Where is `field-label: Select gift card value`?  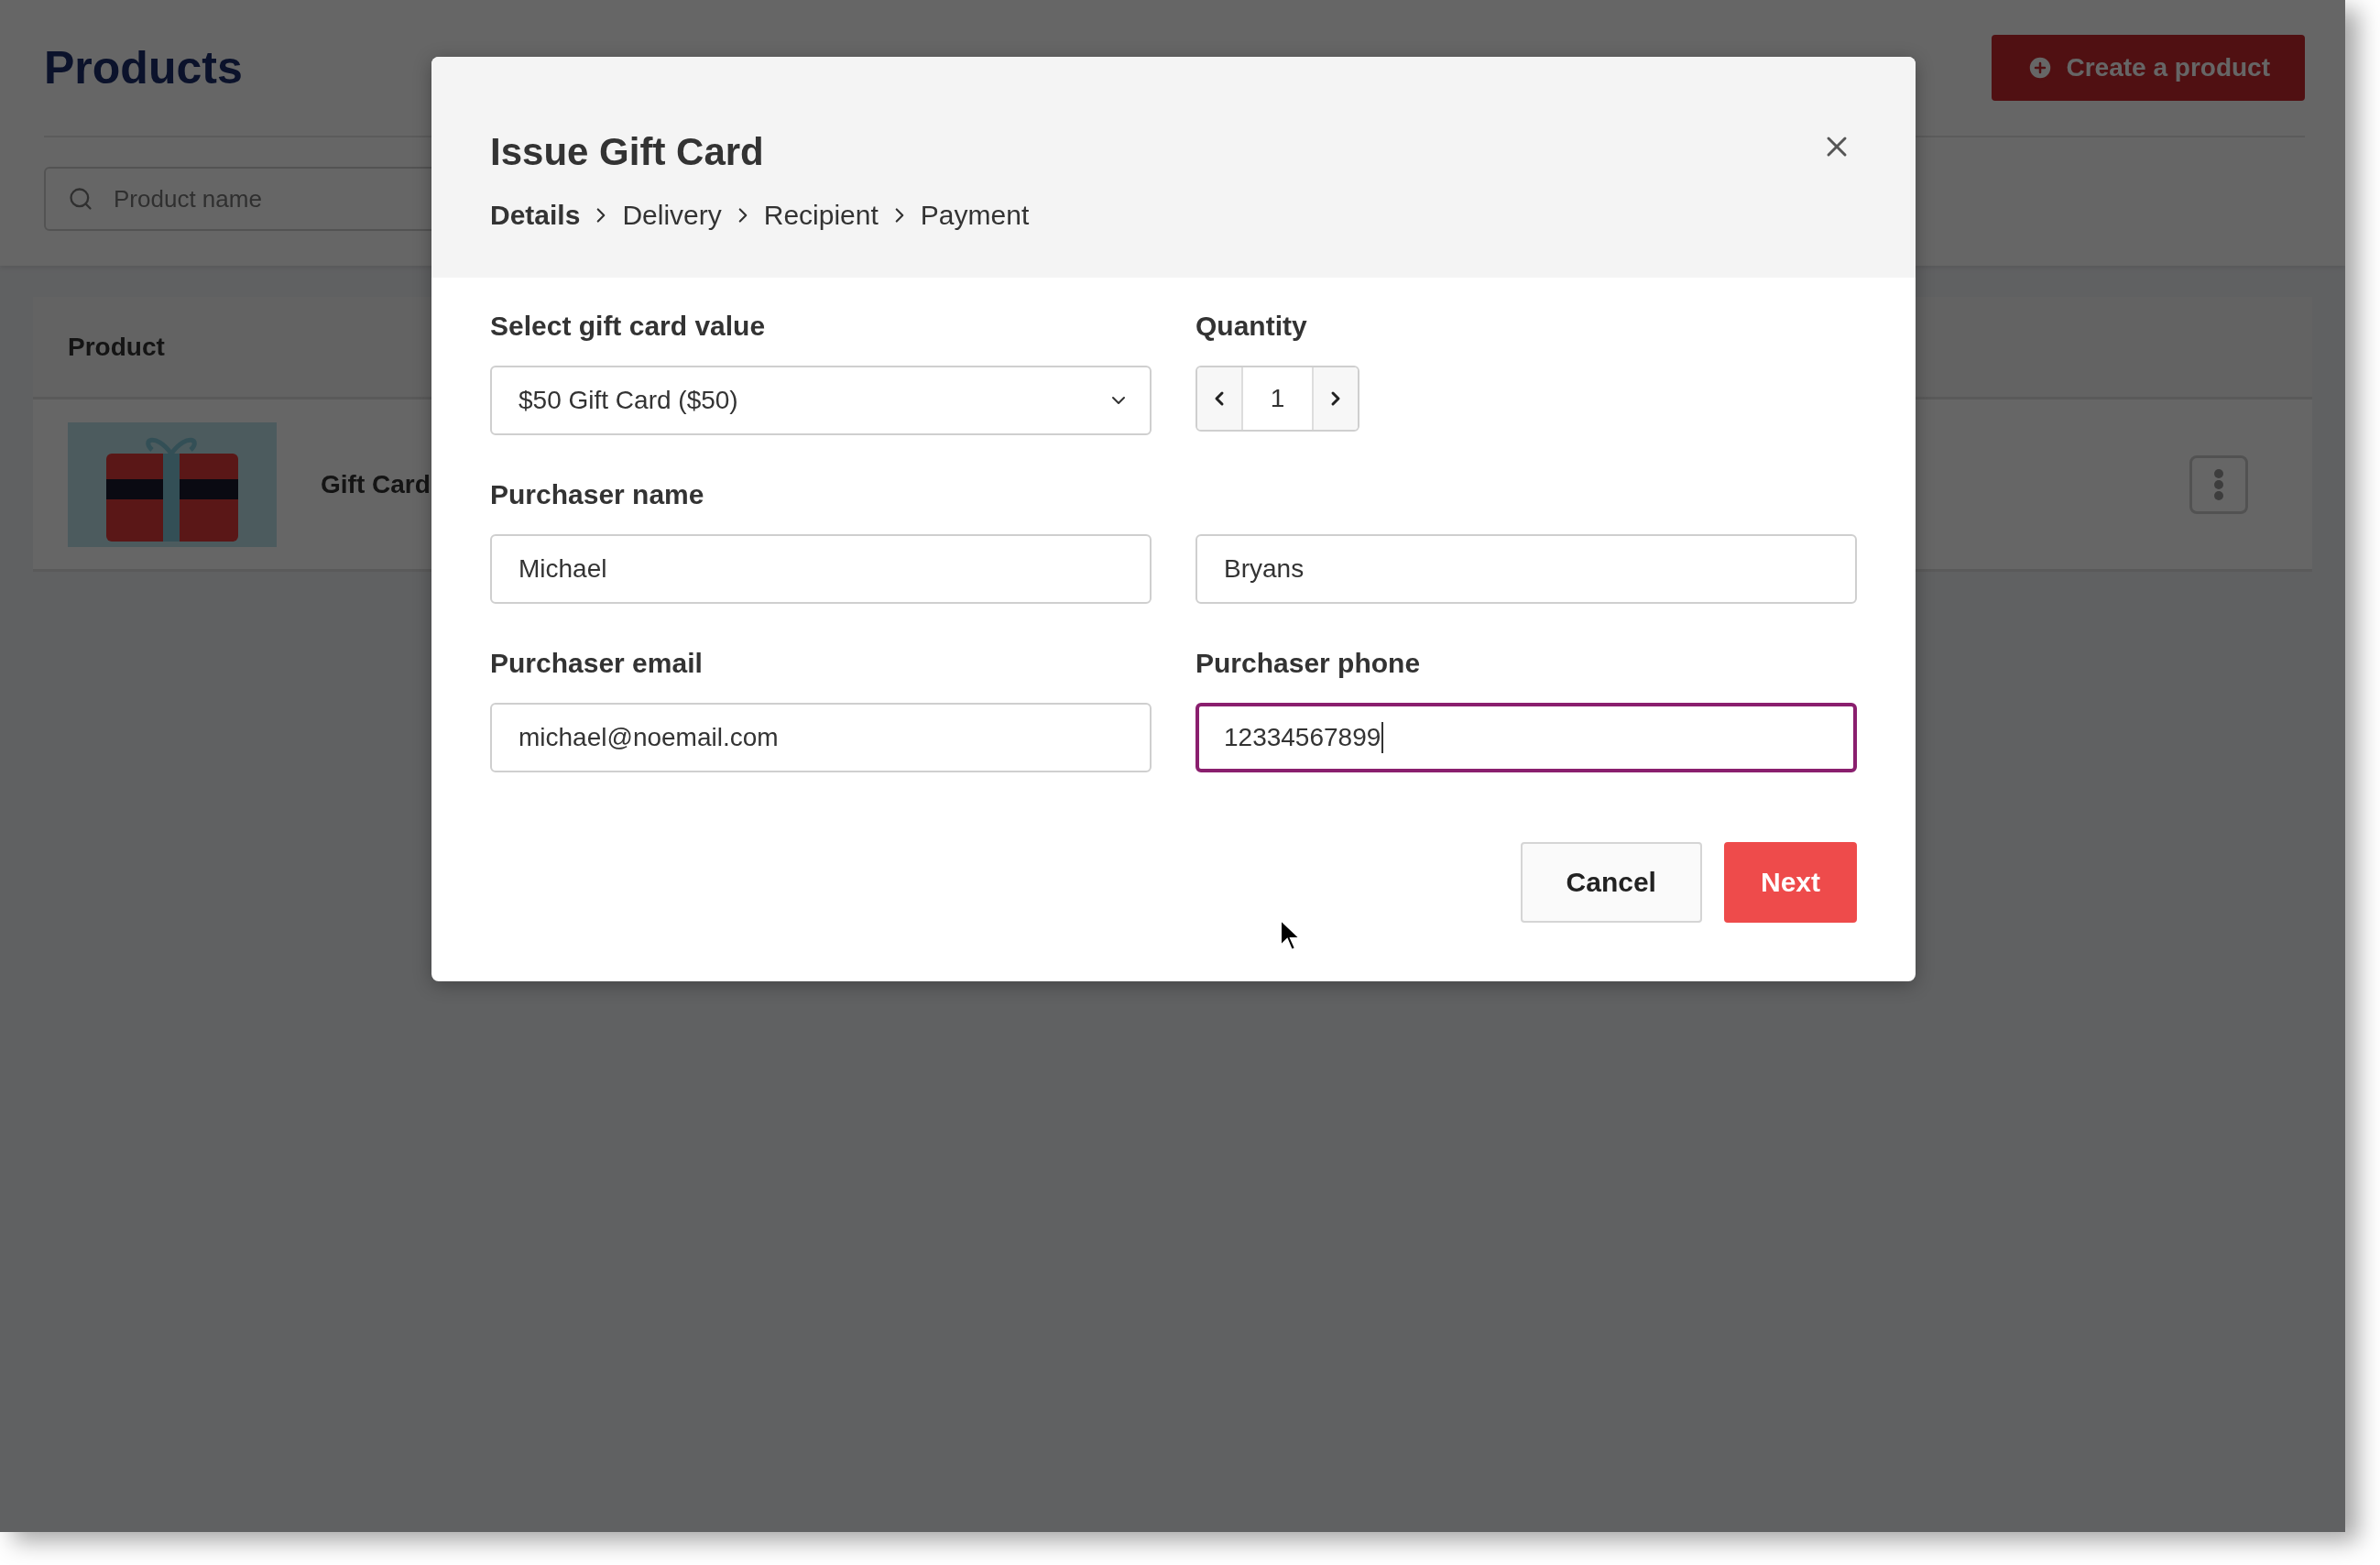
field-label: Select gift card value is located at coordinates (628, 327).